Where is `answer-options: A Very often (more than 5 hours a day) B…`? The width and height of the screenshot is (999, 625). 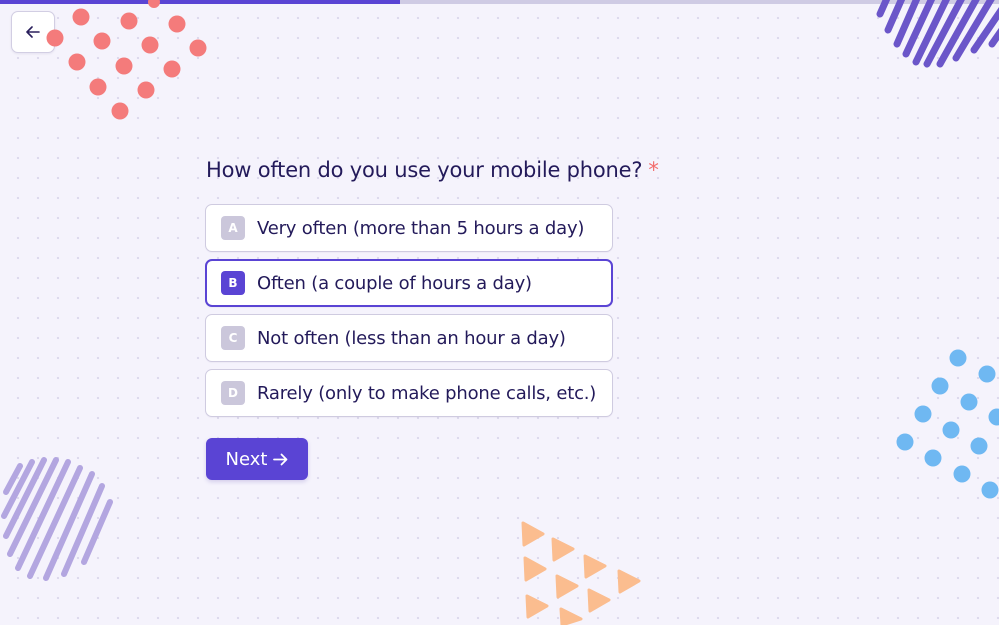 answer-options: A Very often (more than 5 hours a day) B… is located at coordinates (409, 314).